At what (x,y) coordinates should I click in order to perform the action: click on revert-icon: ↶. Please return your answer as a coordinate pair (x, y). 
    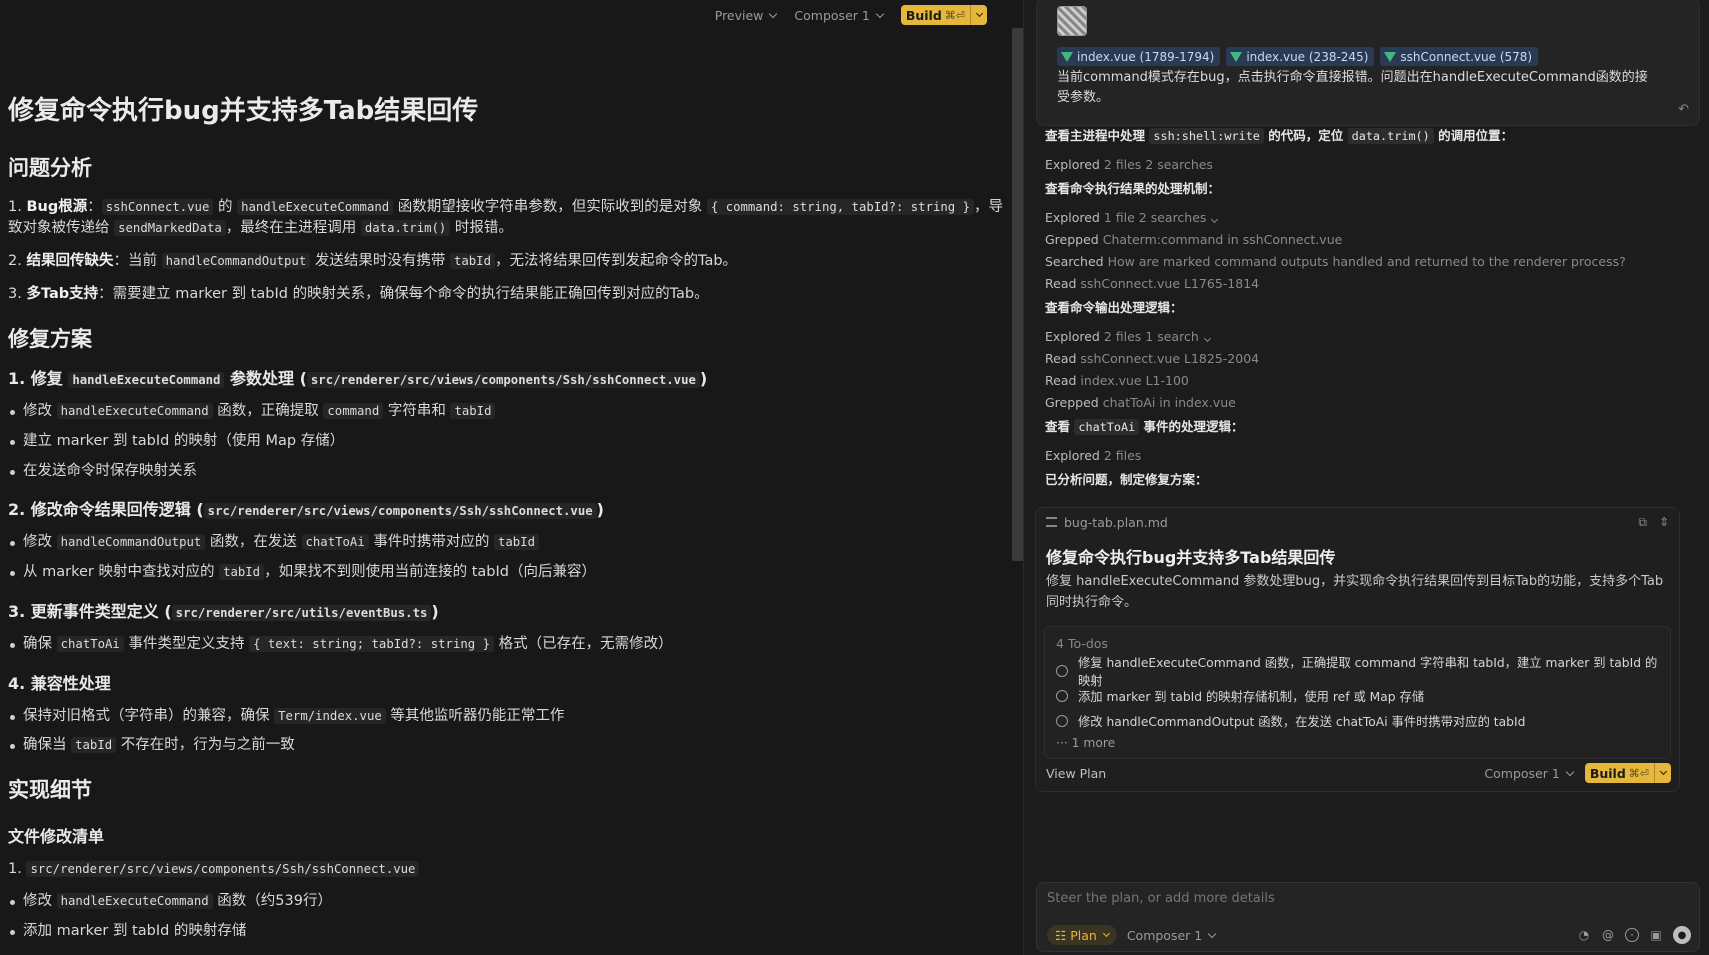
    Looking at the image, I should click on (1683, 109).